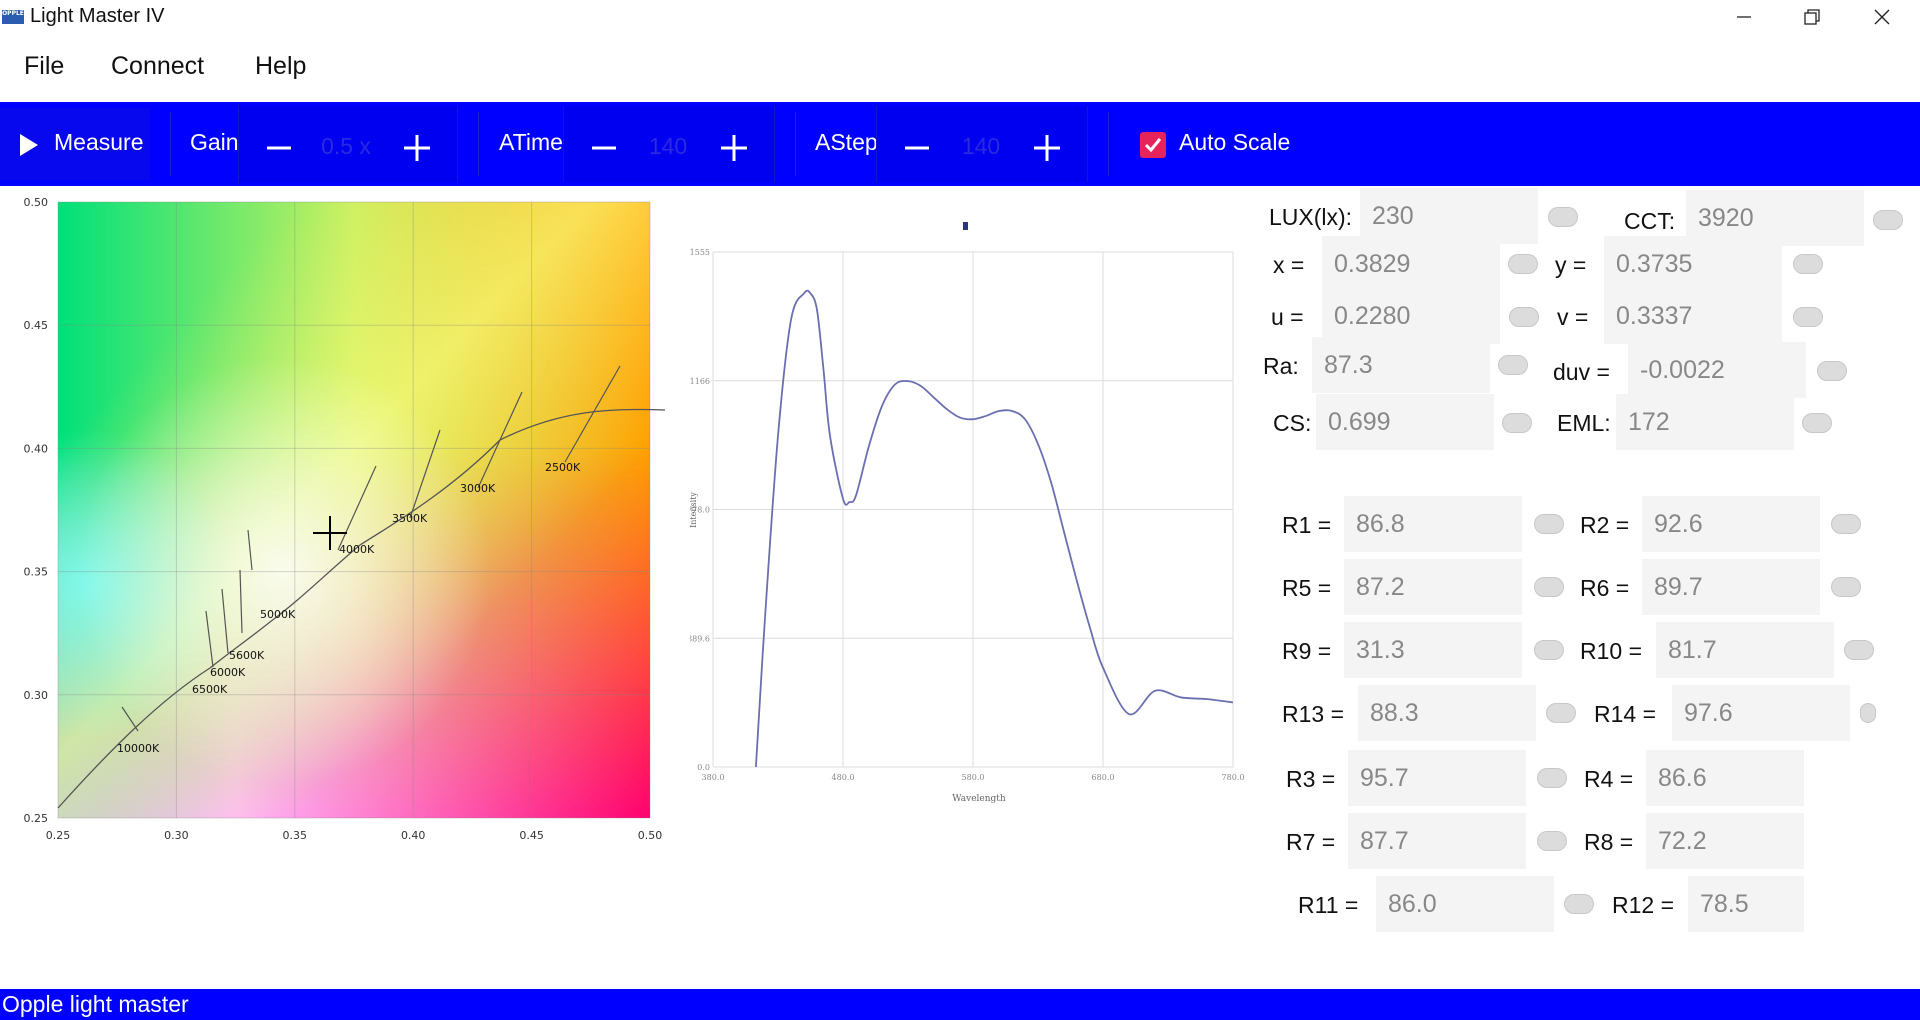 Image resolution: width=1920 pixels, height=1020 pixels. I want to click on spectrum-line, so click(994, 528).